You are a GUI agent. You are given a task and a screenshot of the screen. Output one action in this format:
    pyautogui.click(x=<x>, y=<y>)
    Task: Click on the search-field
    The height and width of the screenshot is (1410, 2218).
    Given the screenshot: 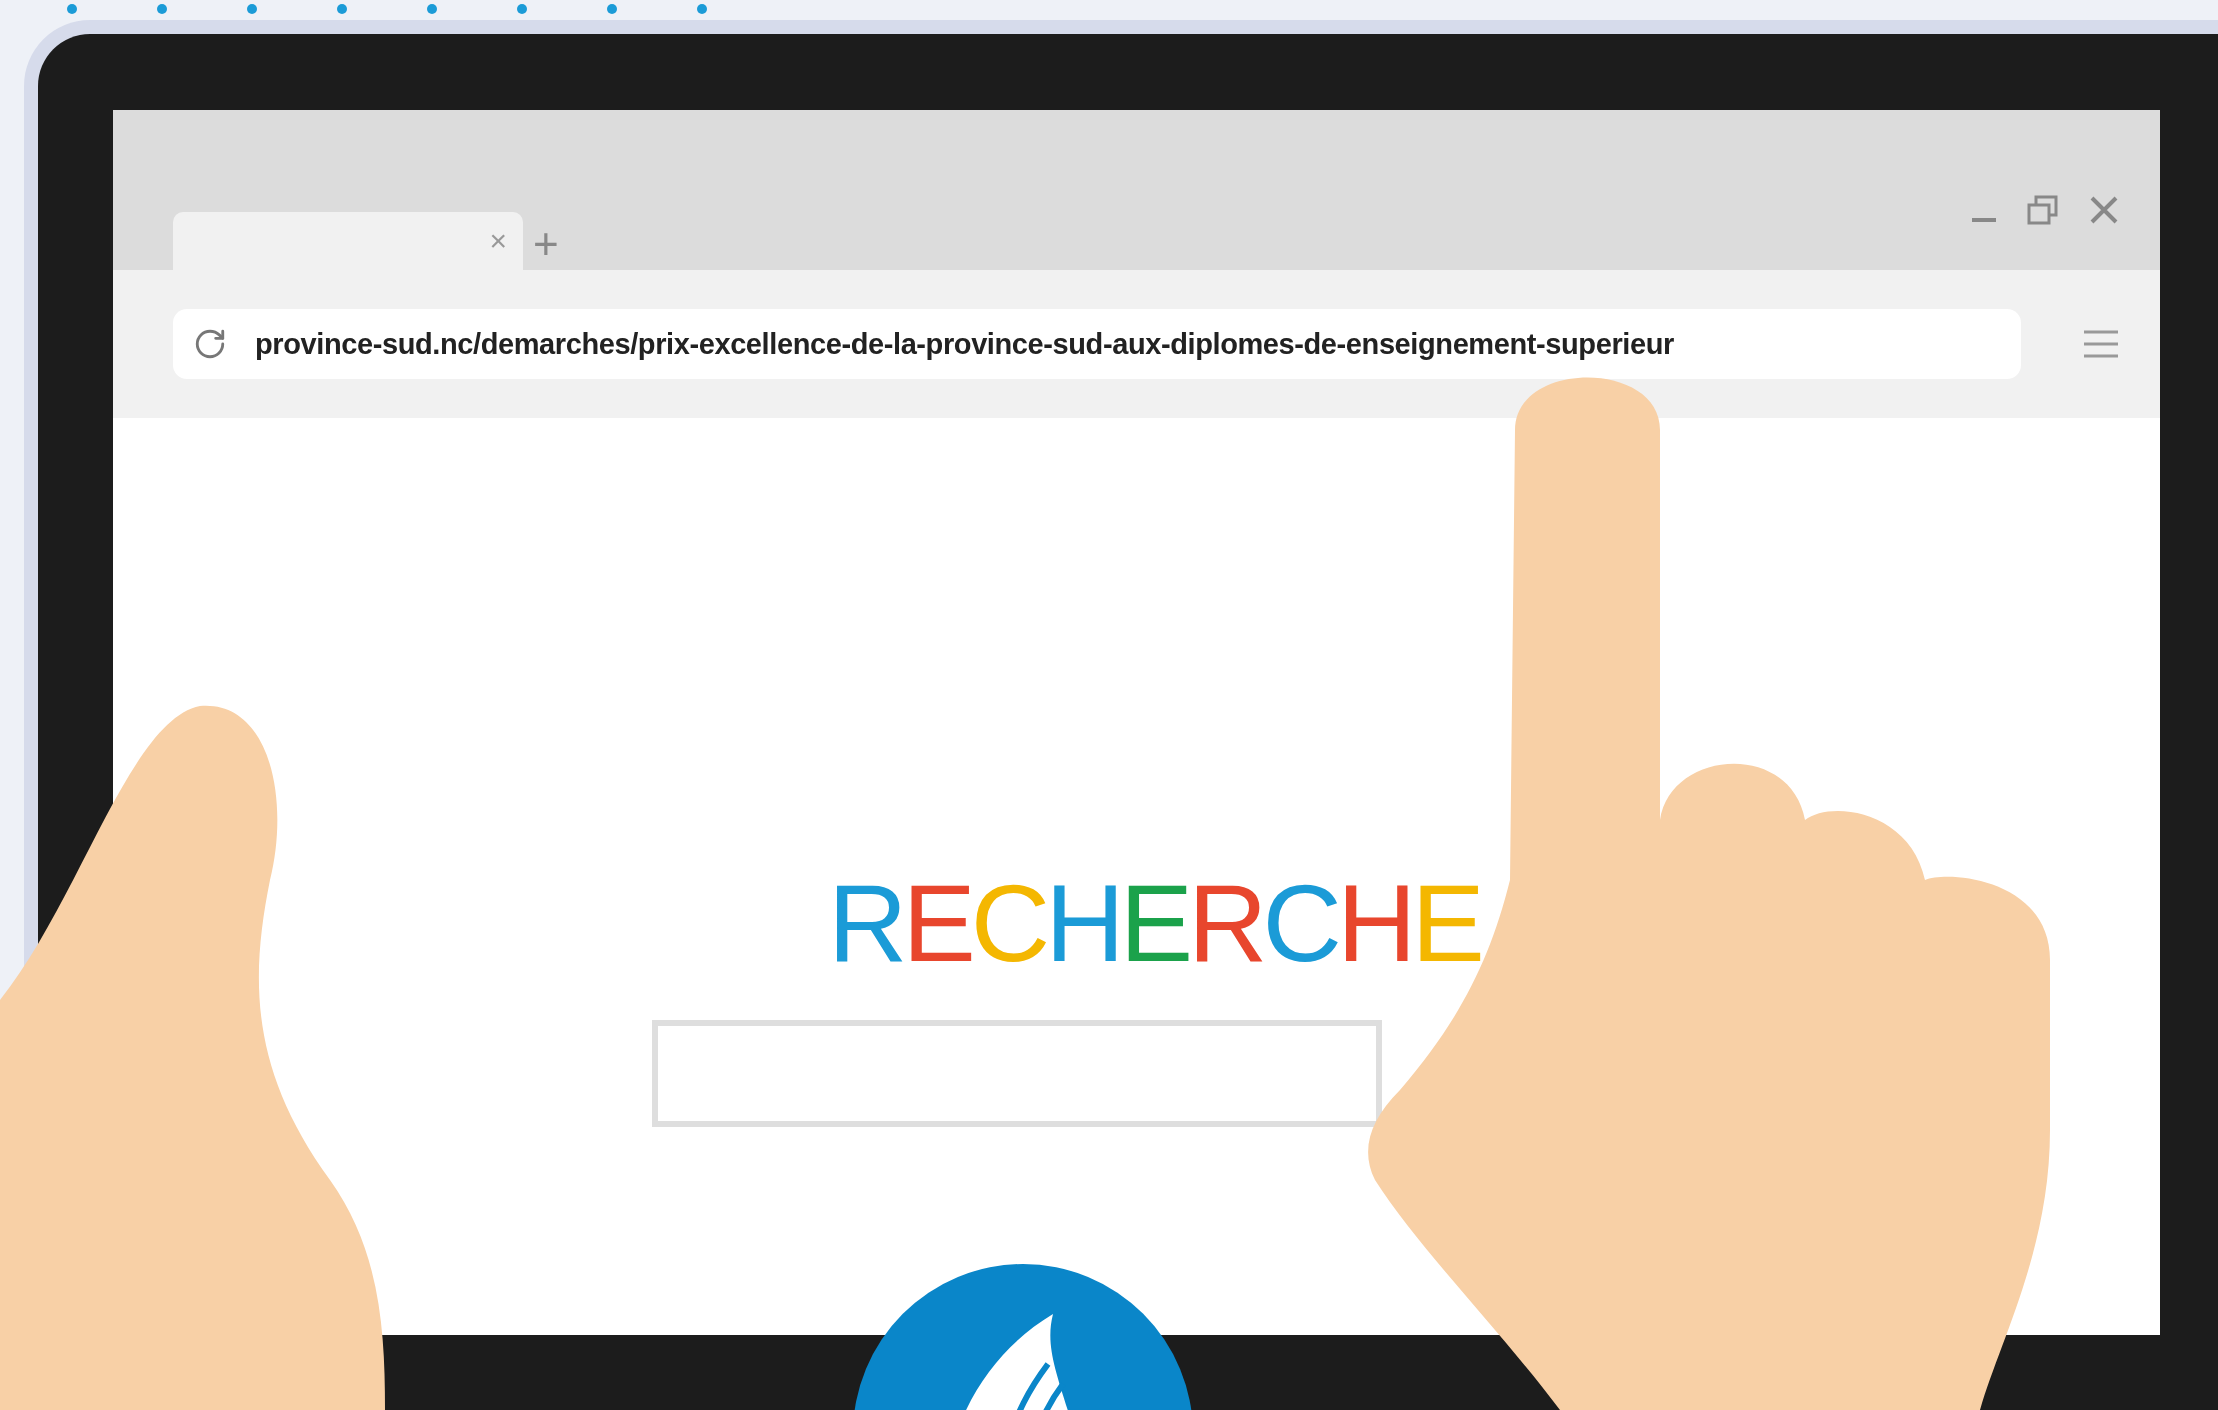 What is the action you would take?
    pyautogui.click(x=1017, y=1073)
    